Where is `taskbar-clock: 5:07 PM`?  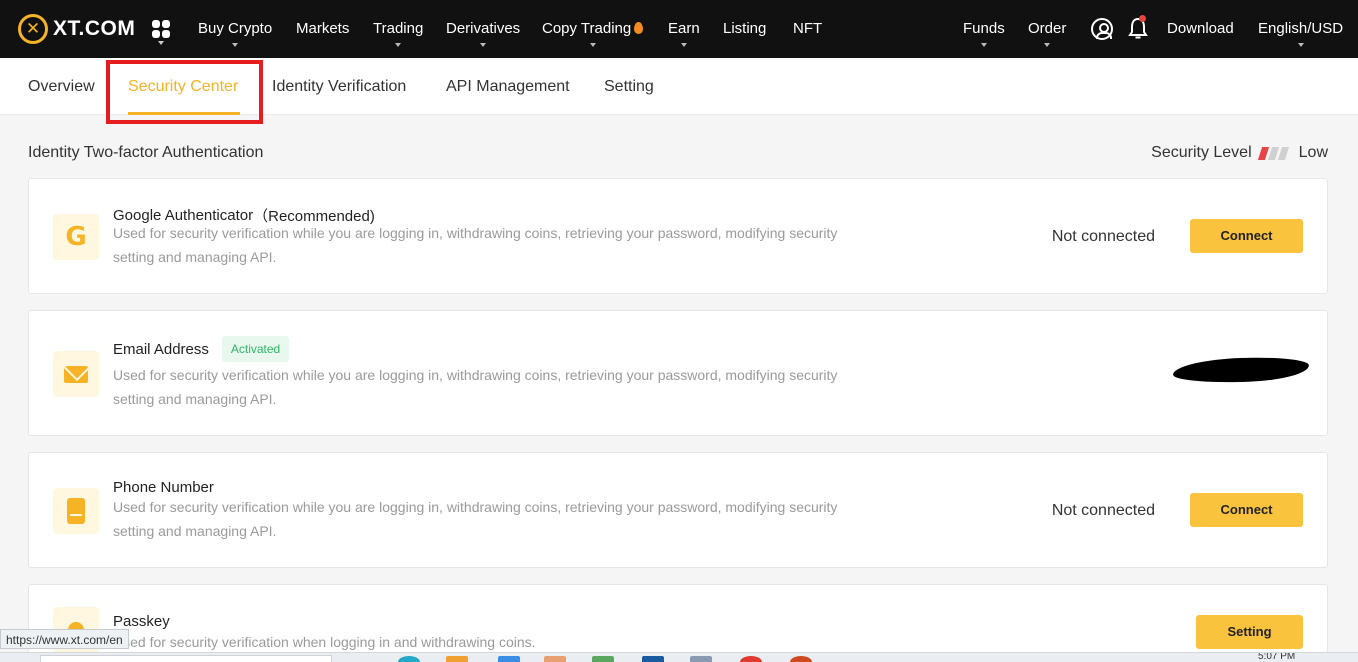
taskbar-clock: 5:07 PM is located at coordinates (1277, 657).